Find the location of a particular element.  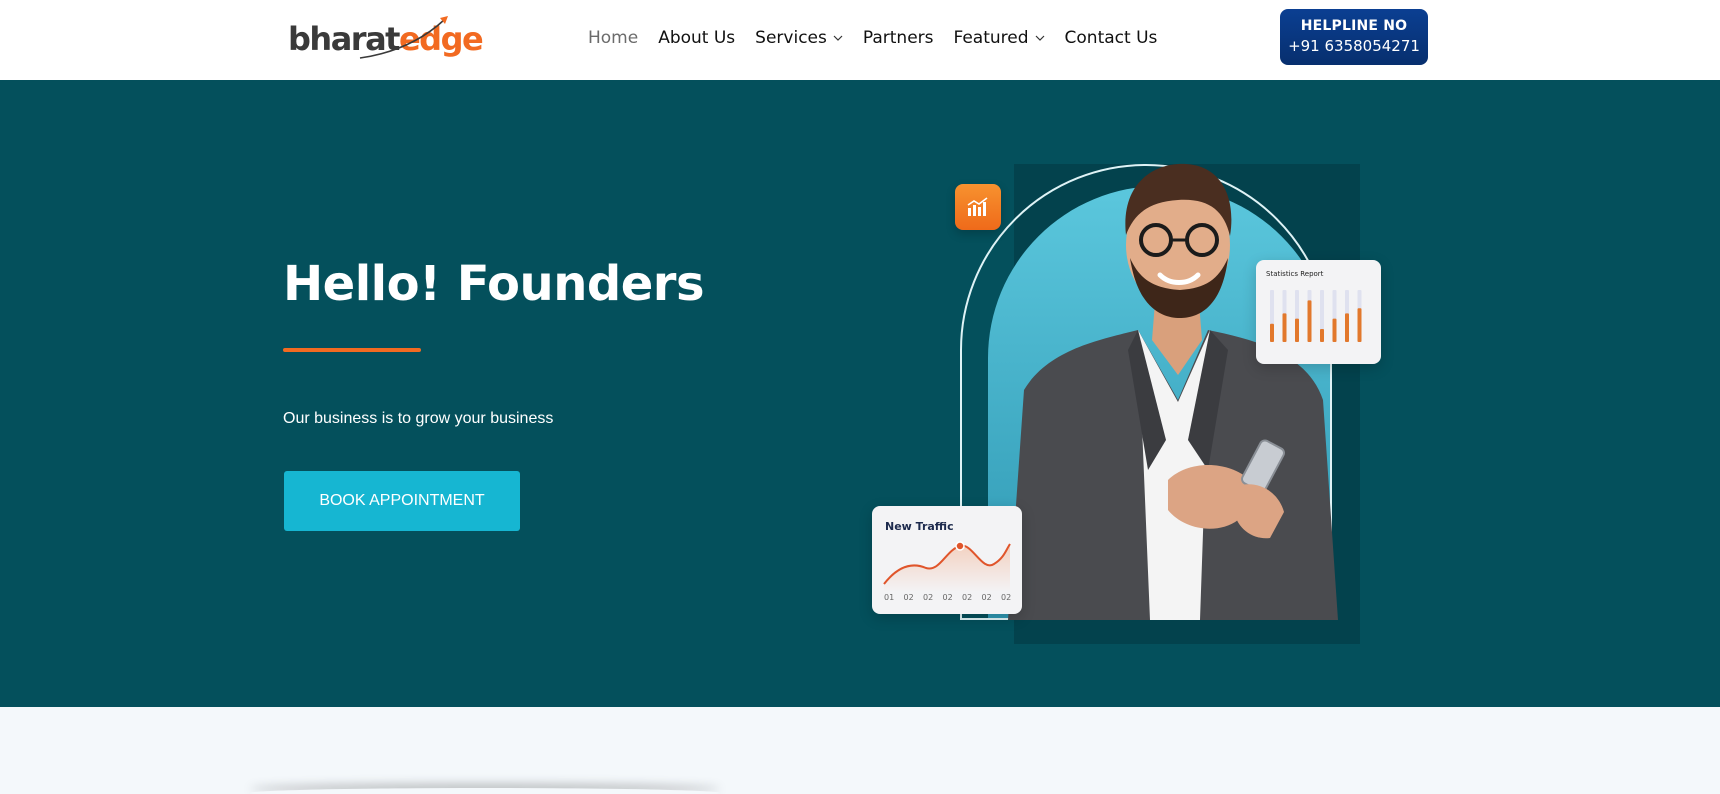

businessman-image is located at coordinates (1173, 391).